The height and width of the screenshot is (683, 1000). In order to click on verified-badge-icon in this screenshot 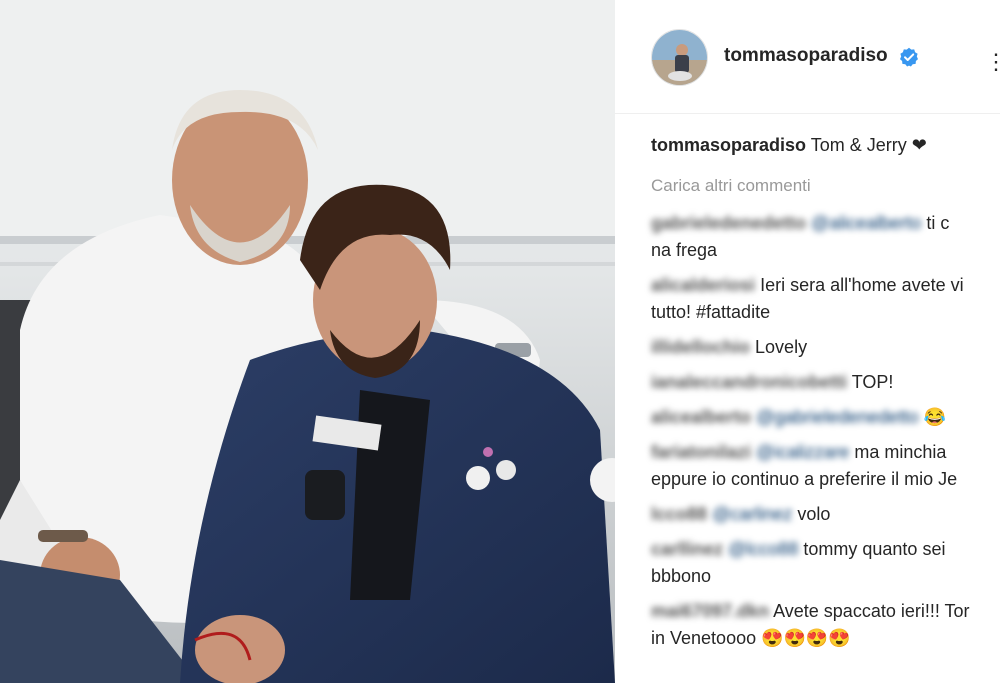, I will do `click(909, 57)`.